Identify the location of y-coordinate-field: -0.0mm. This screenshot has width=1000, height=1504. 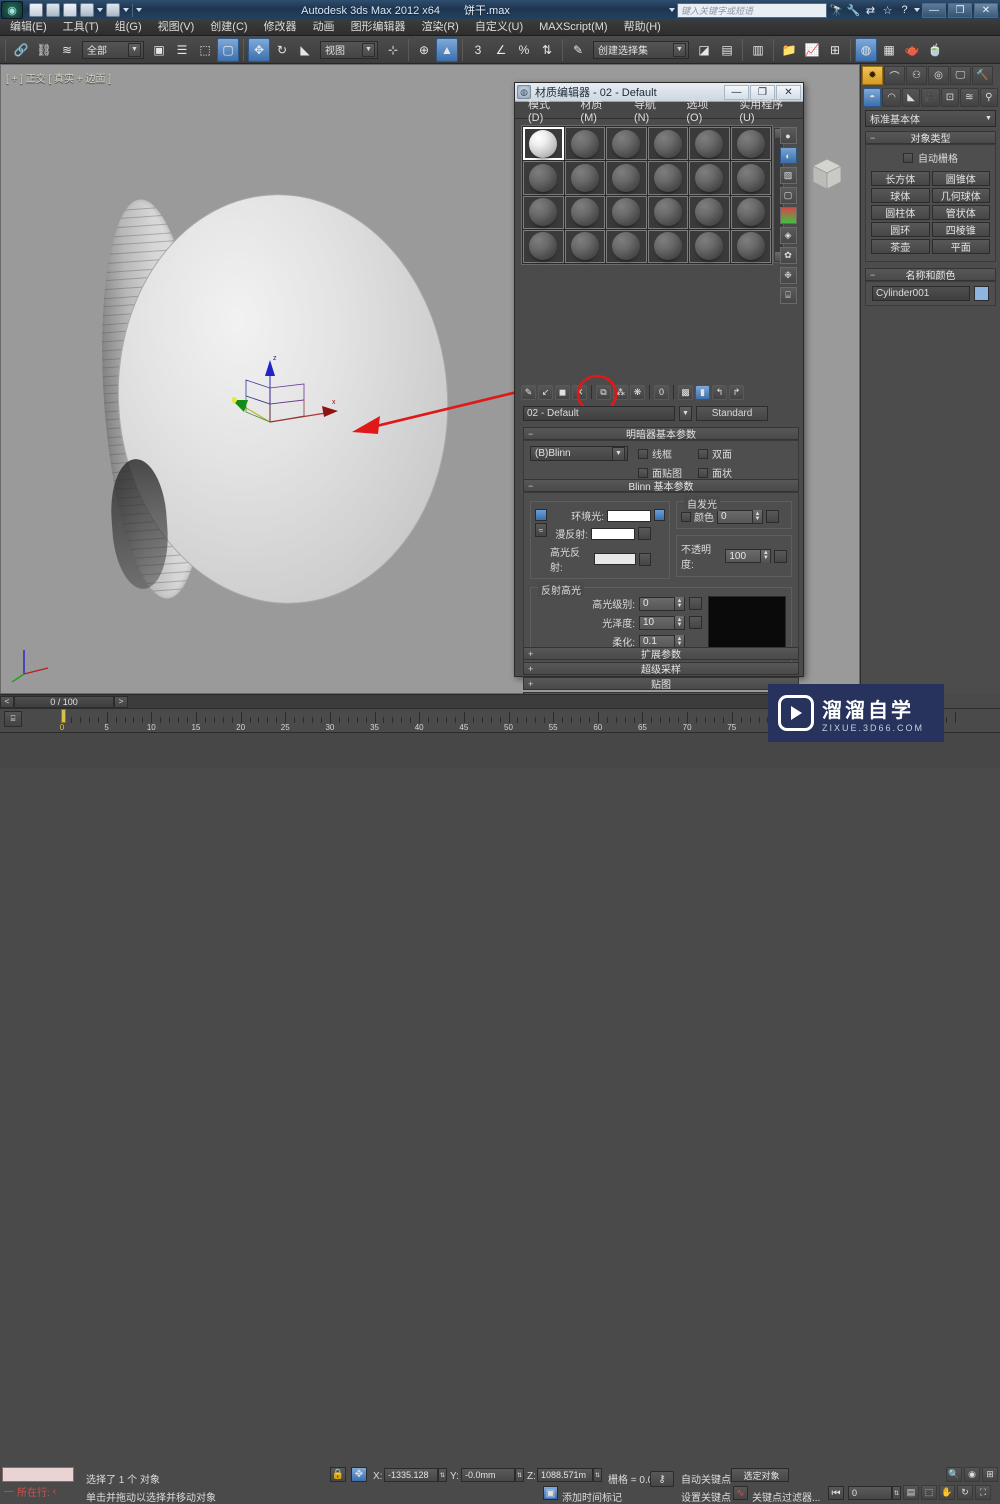
(488, 1475).